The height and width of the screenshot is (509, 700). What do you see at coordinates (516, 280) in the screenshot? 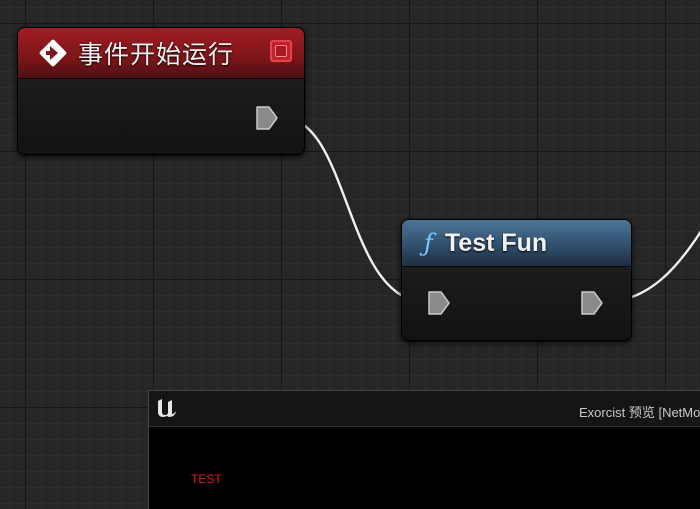
I see `function-call-node-test-fun: ƒ Test Fun` at bounding box center [516, 280].